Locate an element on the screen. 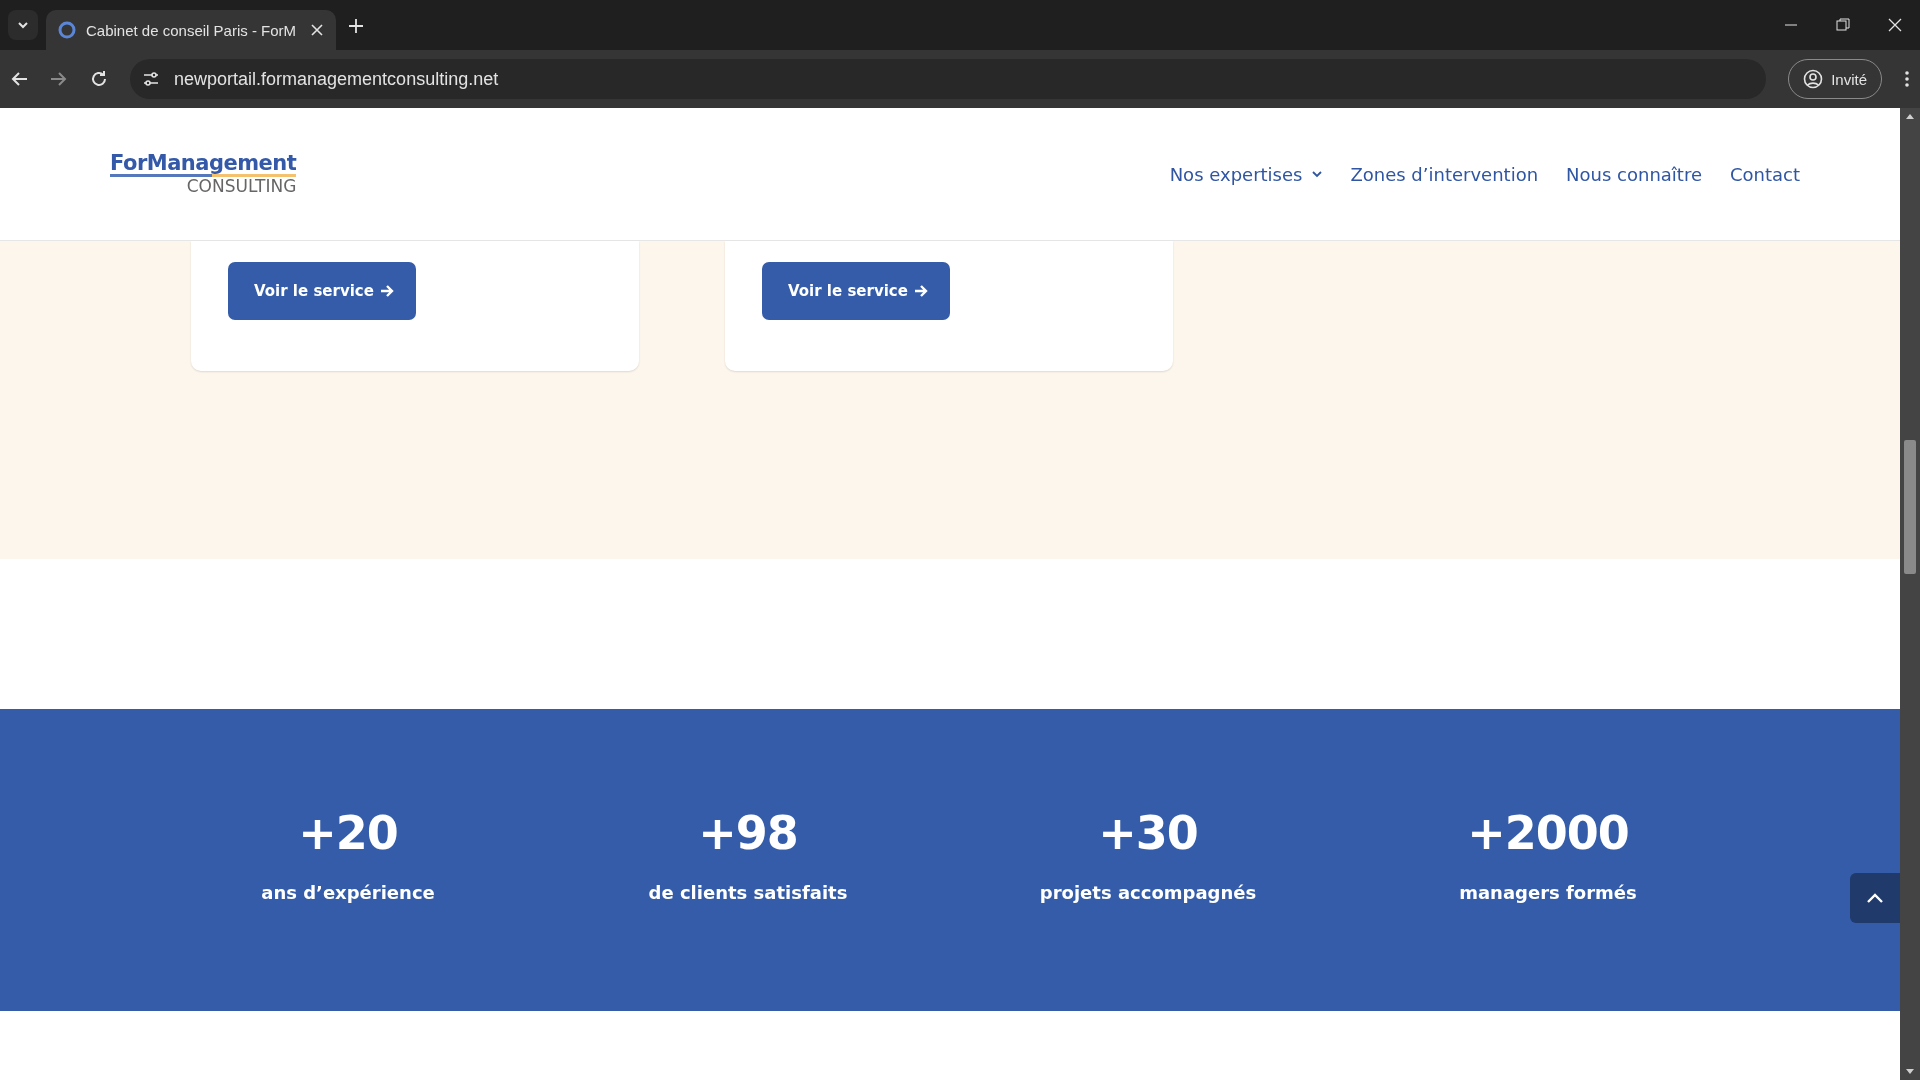  scrollbar is located at coordinates (1910, 594).